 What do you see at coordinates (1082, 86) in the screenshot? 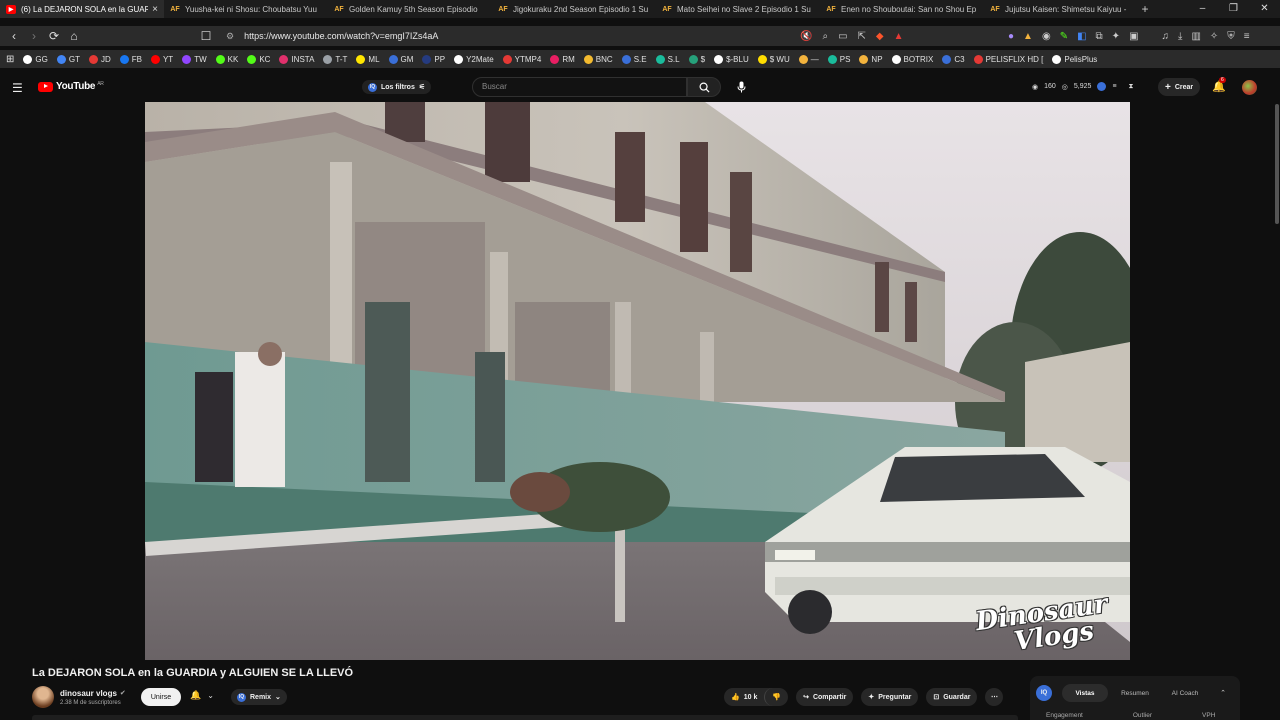
I see `extension-stats: ◉ 160 ◎ 5,925 ≡ ⧗` at bounding box center [1082, 86].